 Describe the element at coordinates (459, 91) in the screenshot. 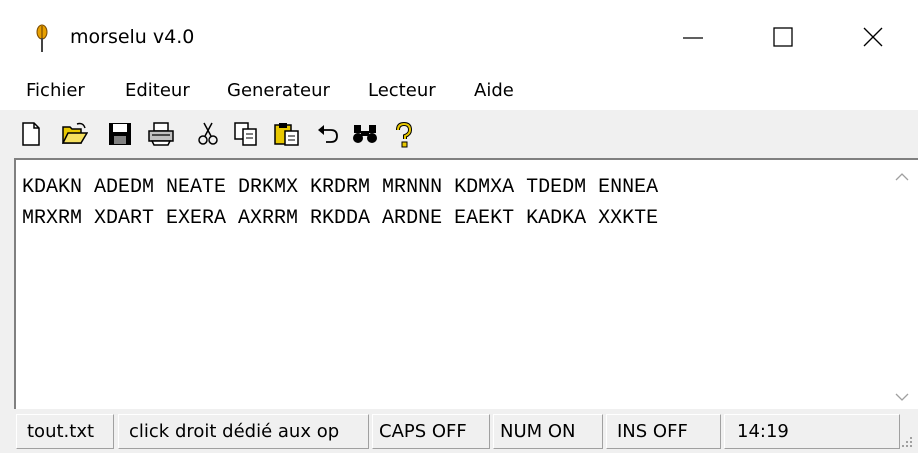

I see `menu-bar: Fichier Editeur Generateur Lecteur Aide` at that location.